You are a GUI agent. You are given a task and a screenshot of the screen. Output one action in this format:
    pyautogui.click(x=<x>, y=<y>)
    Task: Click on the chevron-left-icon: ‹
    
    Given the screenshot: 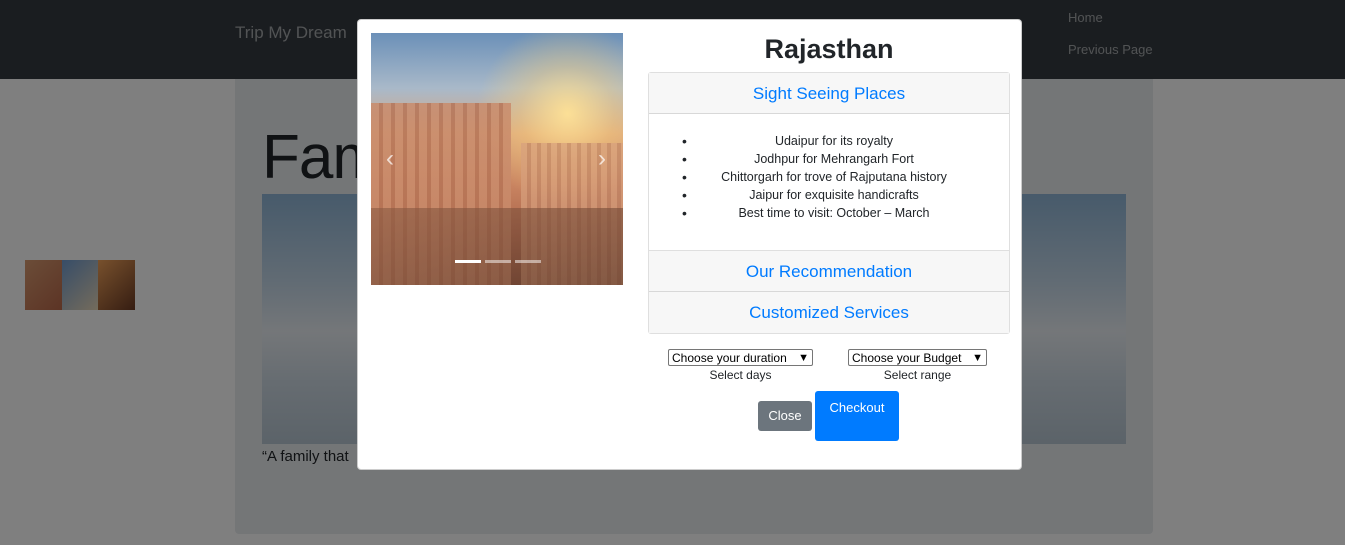 What is the action you would take?
    pyautogui.click(x=390, y=159)
    